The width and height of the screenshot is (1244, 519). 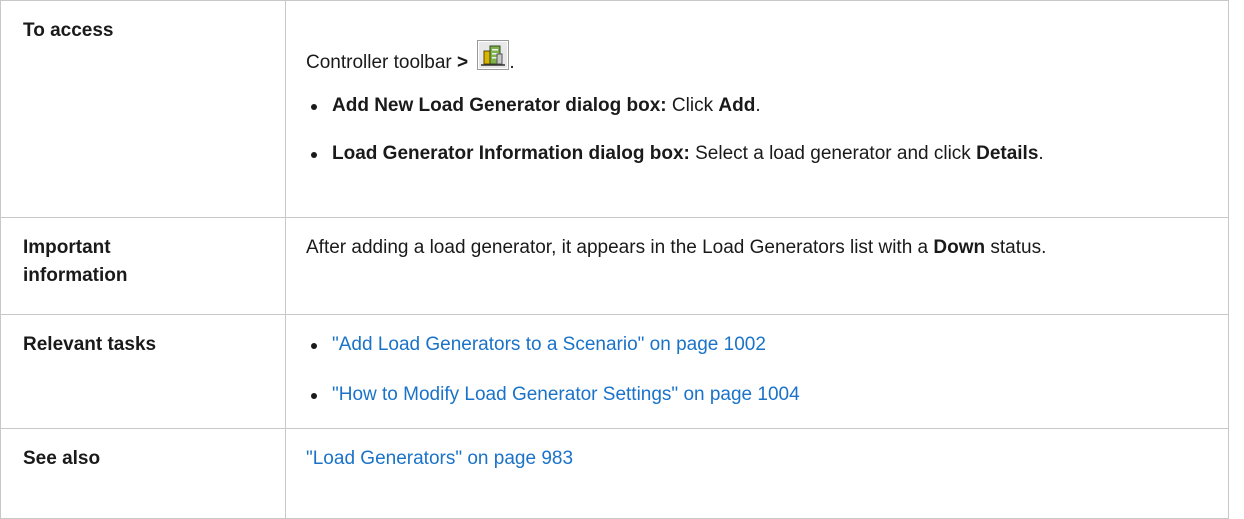 What do you see at coordinates (1016, 247) in the screenshot?
I see `text-part: status.` at bounding box center [1016, 247].